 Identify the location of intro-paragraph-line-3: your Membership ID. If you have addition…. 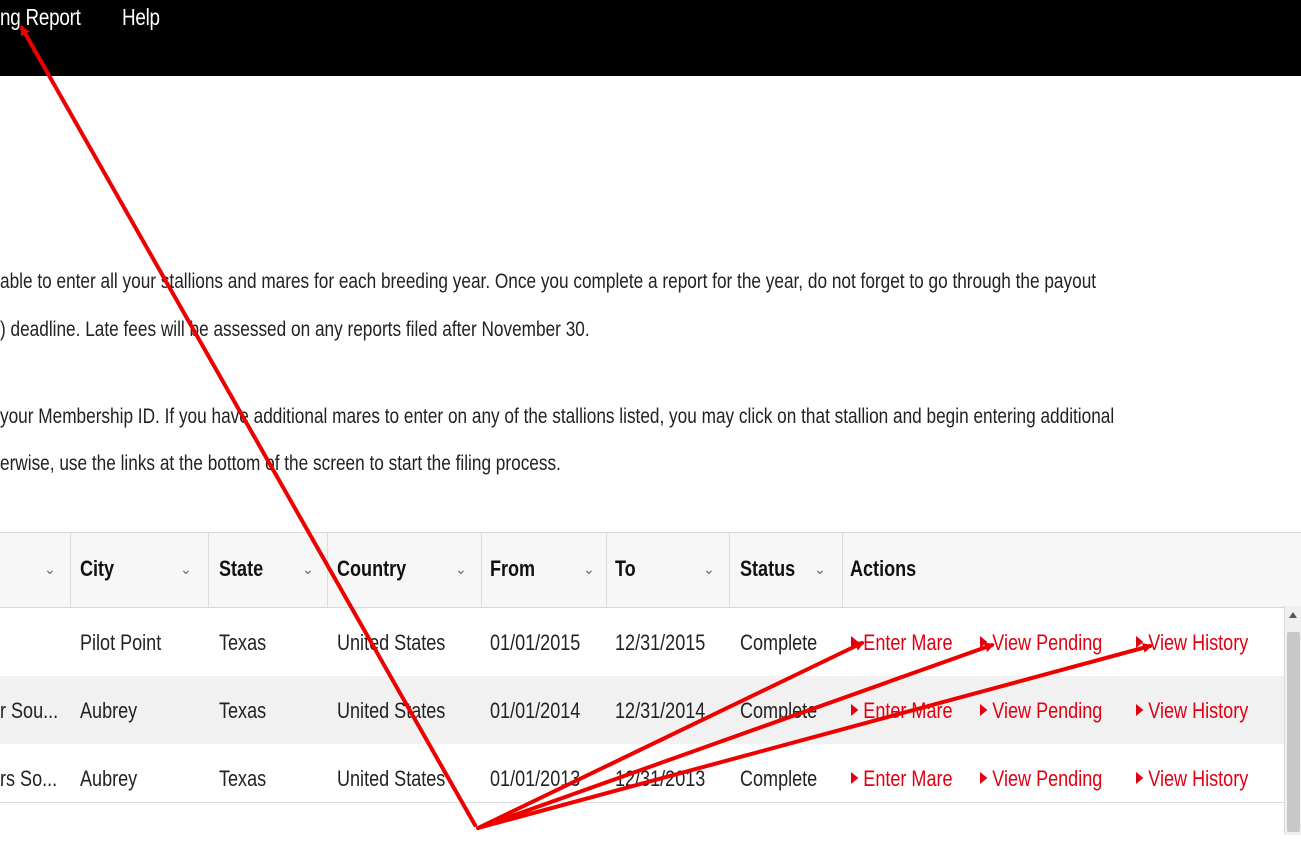
(557, 416).